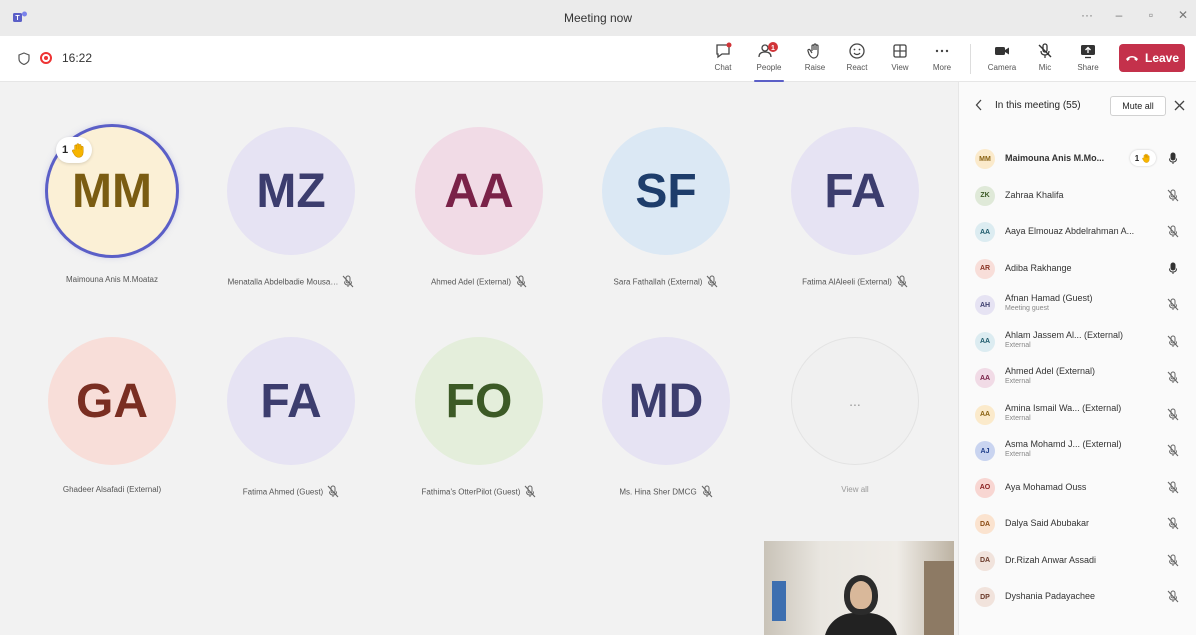  I want to click on mic-icon, so click(1173, 158).